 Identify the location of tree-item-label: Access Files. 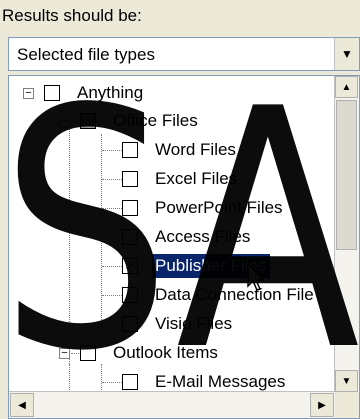
(203, 236).